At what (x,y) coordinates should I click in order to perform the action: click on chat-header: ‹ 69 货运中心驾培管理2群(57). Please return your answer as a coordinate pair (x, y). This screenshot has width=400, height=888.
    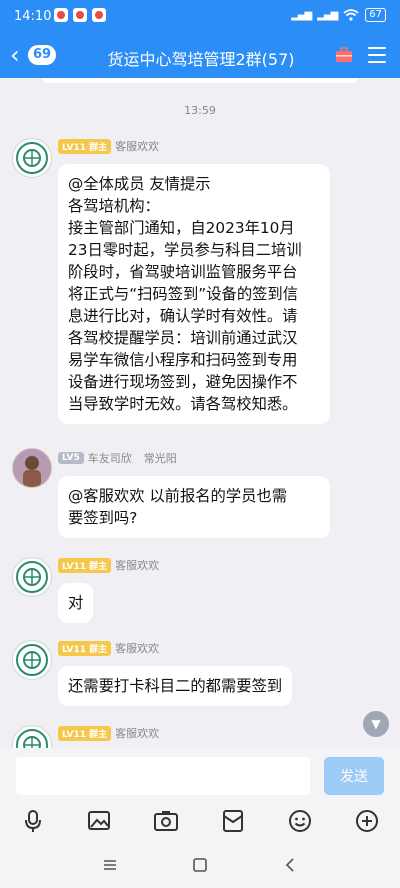
    Looking at the image, I should click on (200, 56).